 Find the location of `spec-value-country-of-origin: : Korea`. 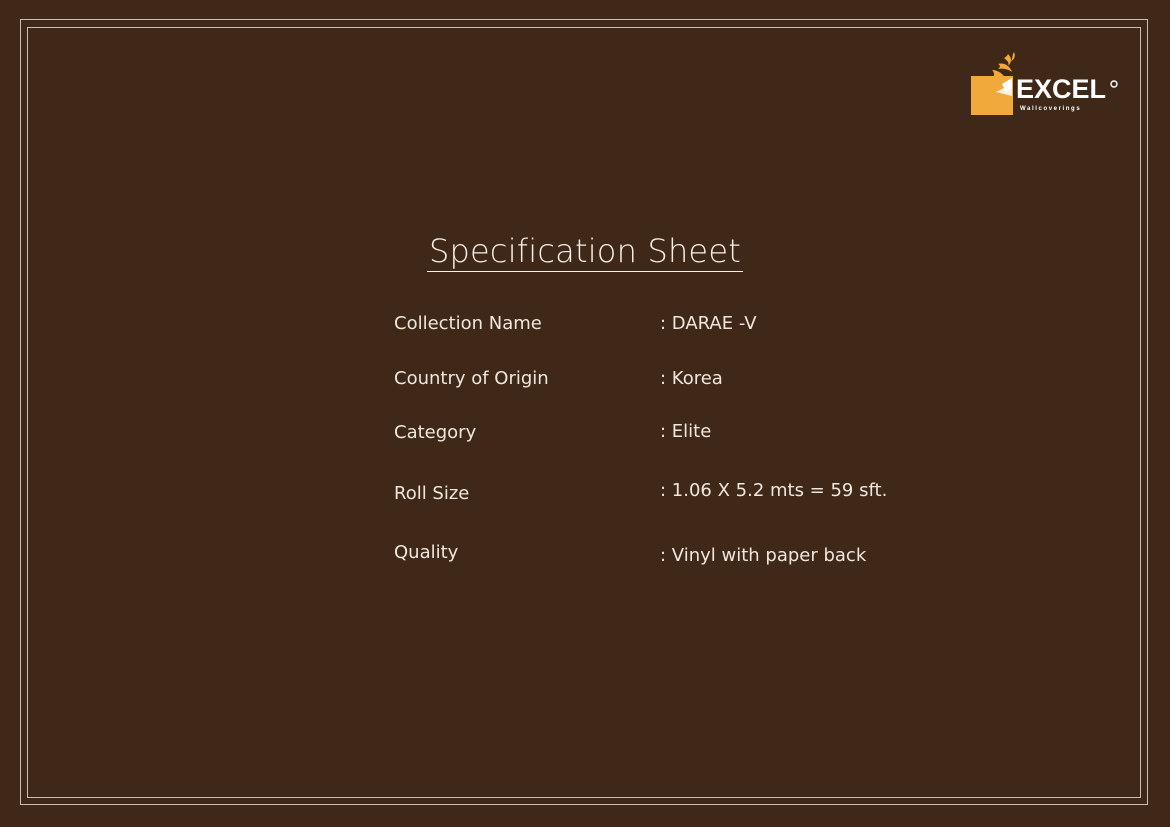

spec-value-country-of-origin: : Korea is located at coordinates (691, 378).